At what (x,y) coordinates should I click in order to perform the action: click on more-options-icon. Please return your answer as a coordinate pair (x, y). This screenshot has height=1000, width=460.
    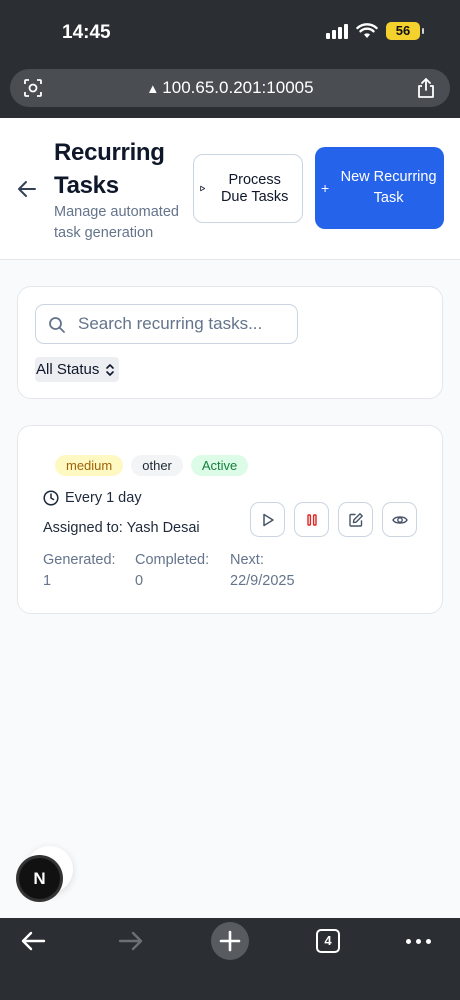
    Looking at the image, I should click on (418, 941).